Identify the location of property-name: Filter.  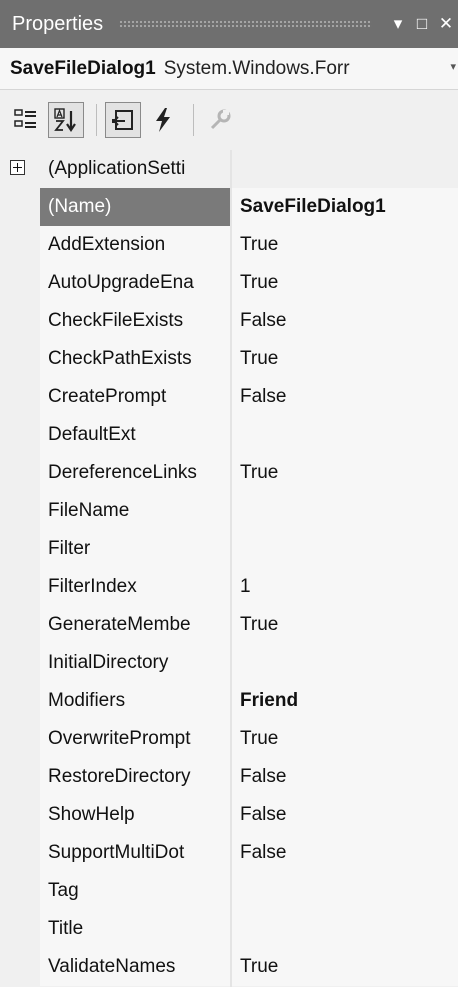
(135, 549).